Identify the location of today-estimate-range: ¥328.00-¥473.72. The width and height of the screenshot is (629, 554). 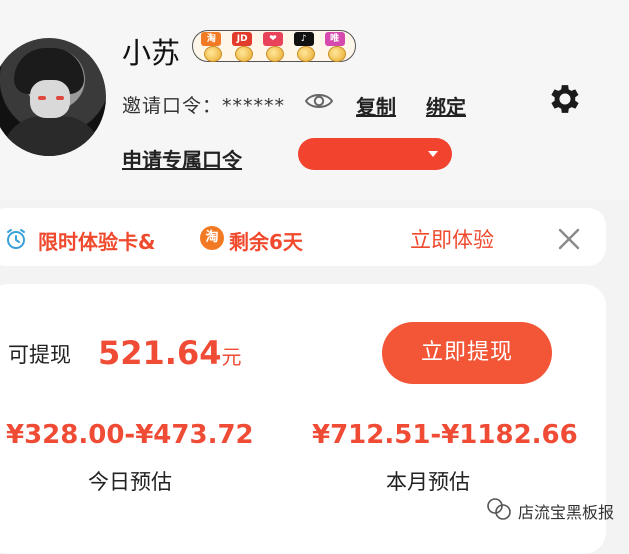
(130, 435).